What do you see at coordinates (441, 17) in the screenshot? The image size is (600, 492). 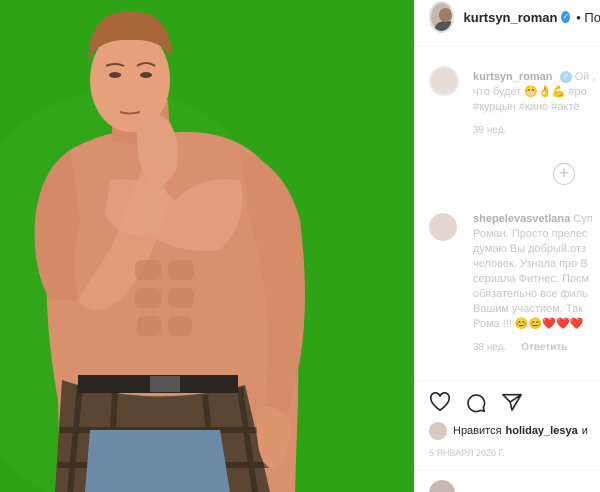 I see `author-avatar` at bounding box center [441, 17].